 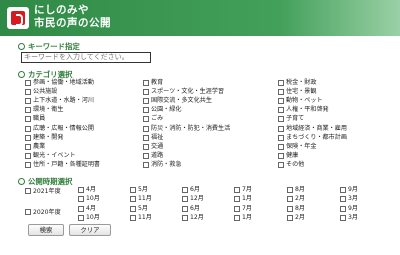 I want to click on category-checkbox: 子育て, so click(x=291, y=119).